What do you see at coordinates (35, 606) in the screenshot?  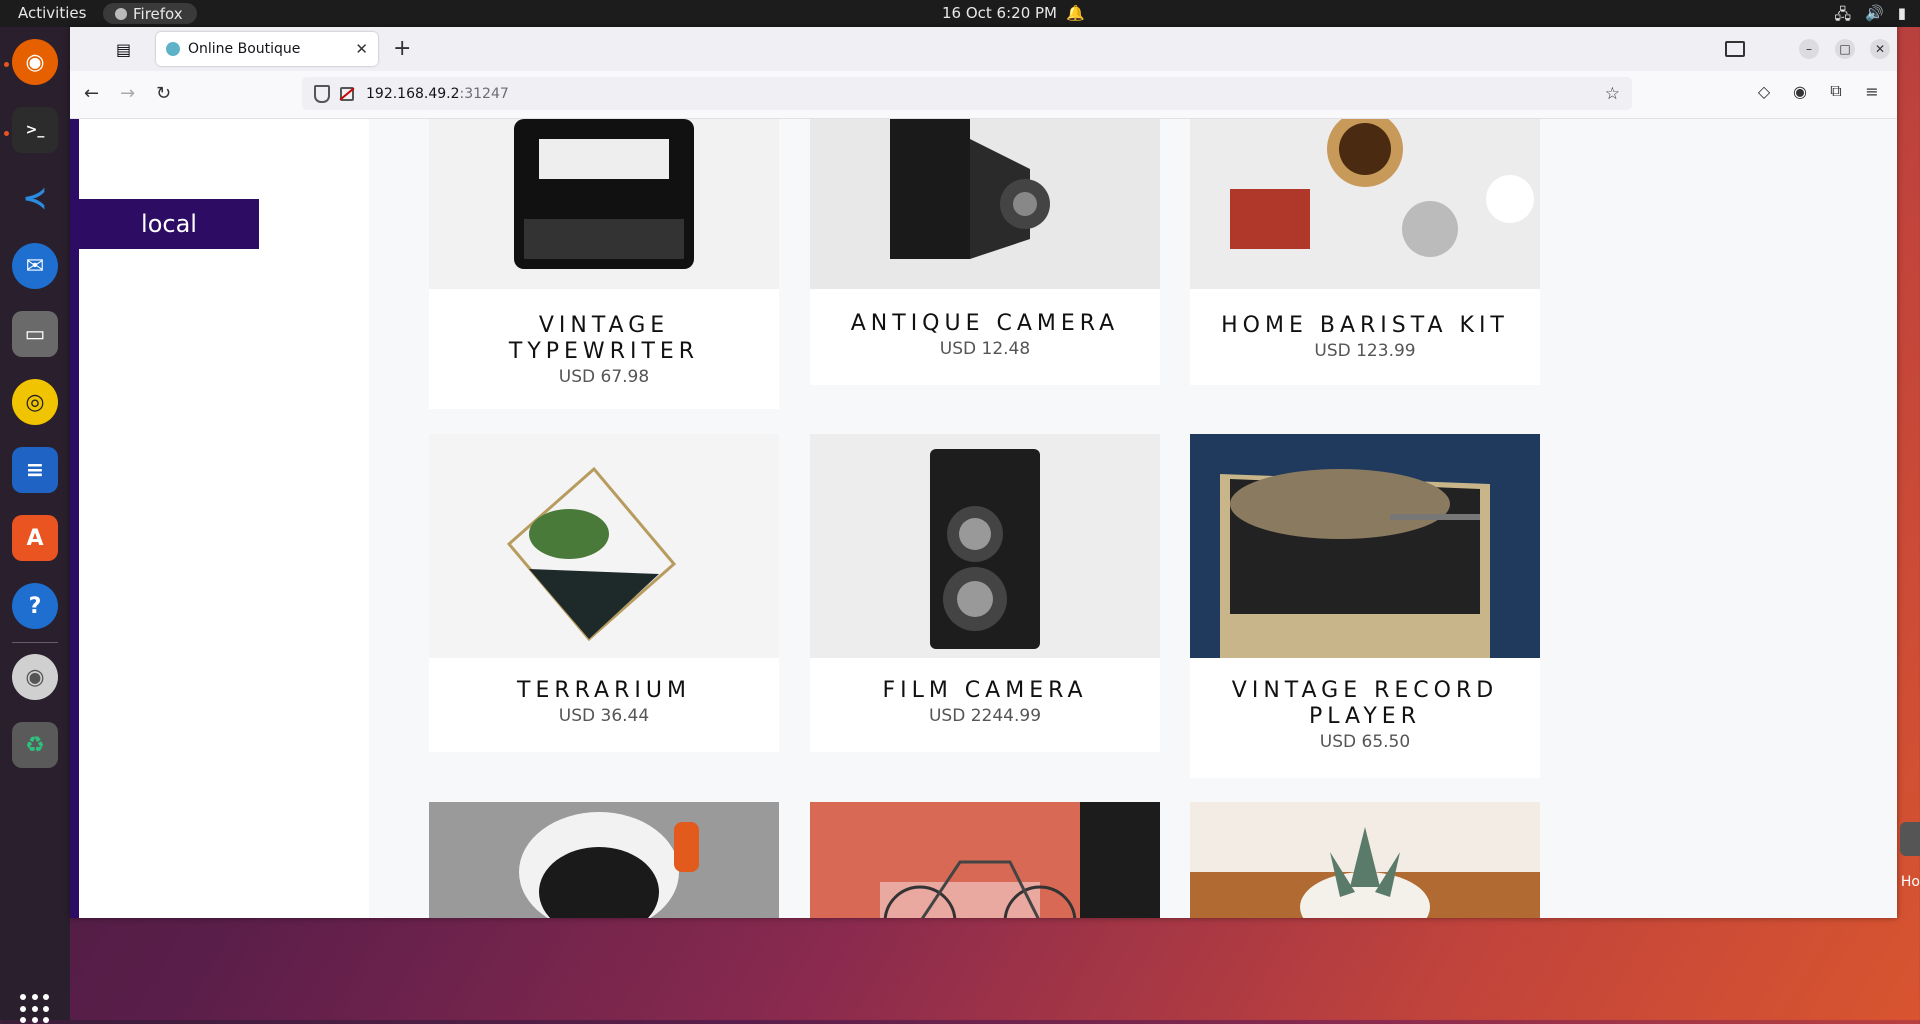 I see `help-dock-icon: ?` at bounding box center [35, 606].